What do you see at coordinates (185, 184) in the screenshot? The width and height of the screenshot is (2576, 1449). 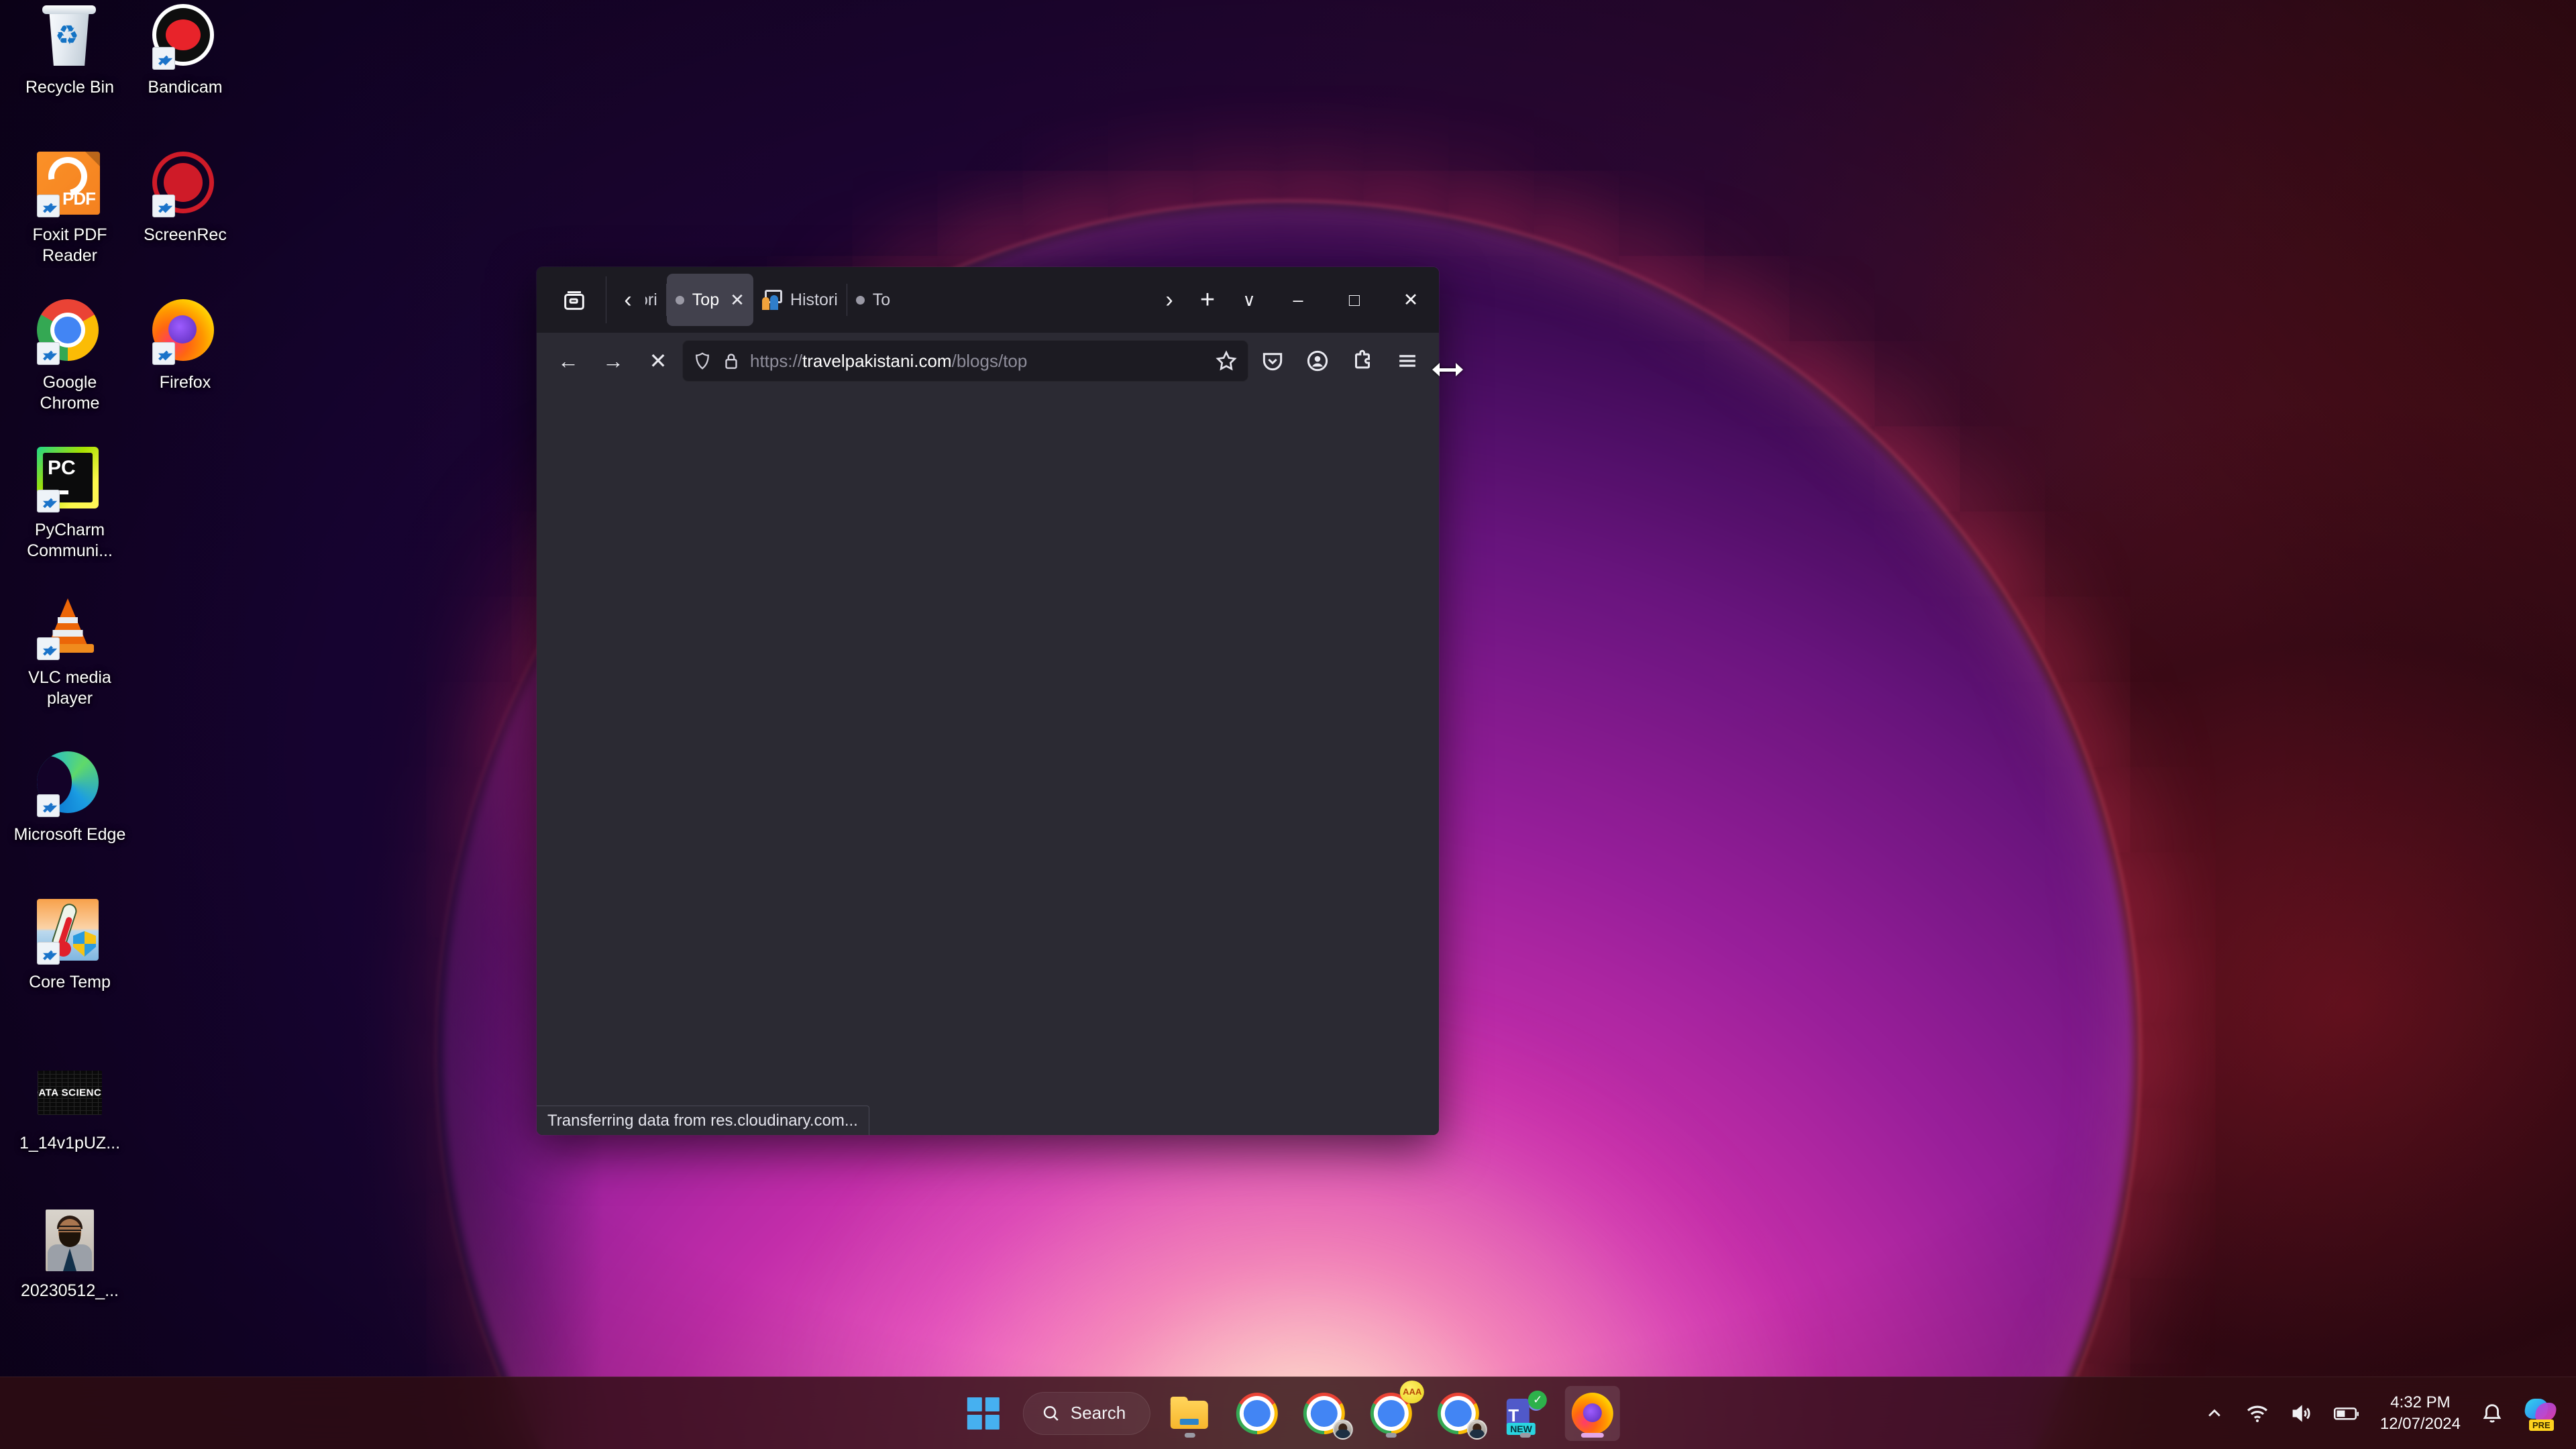 I see `screenrec-icon` at bounding box center [185, 184].